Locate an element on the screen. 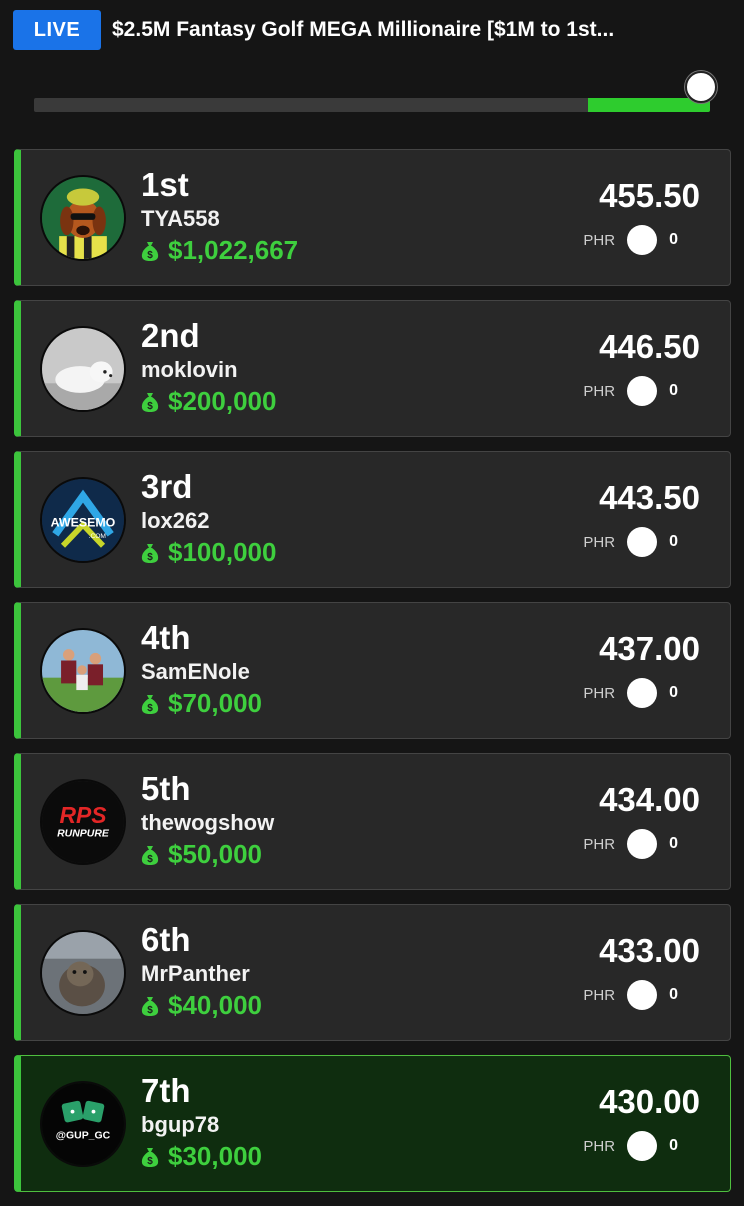  prize-amount: $ $50,000 is located at coordinates (201, 854).